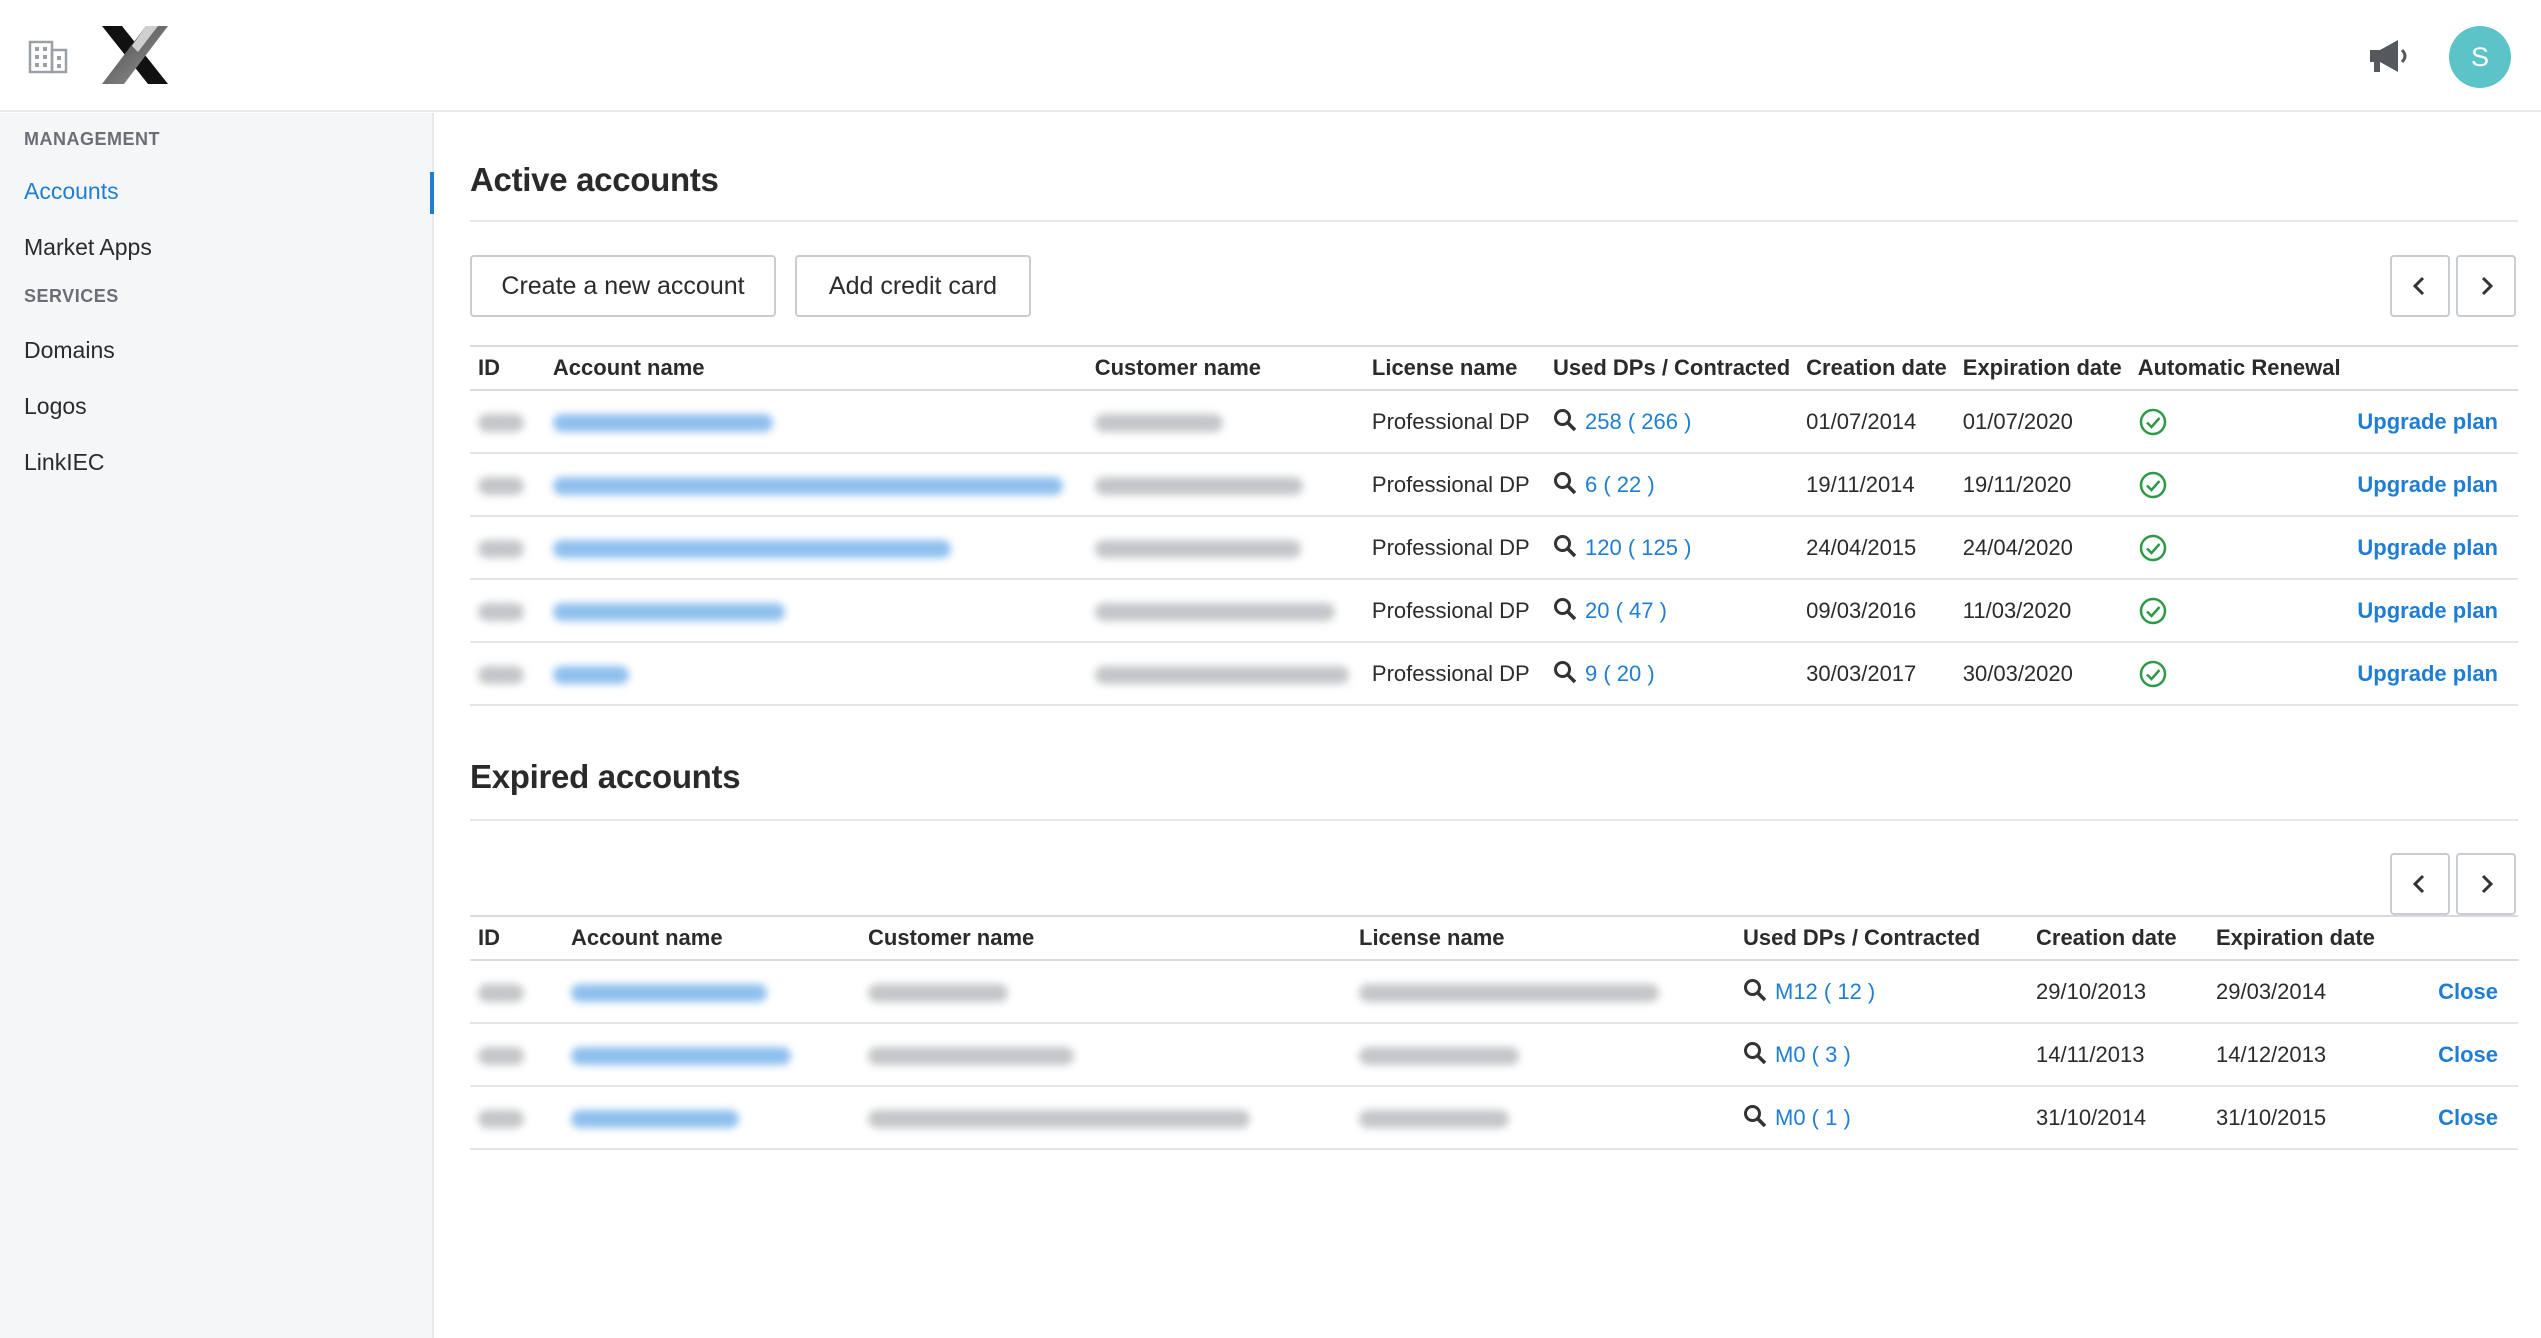 This screenshot has width=2541, height=1338. Describe the element at coordinates (913, 286) in the screenshot. I see `add-credit-card-button: Add credit card` at that location.